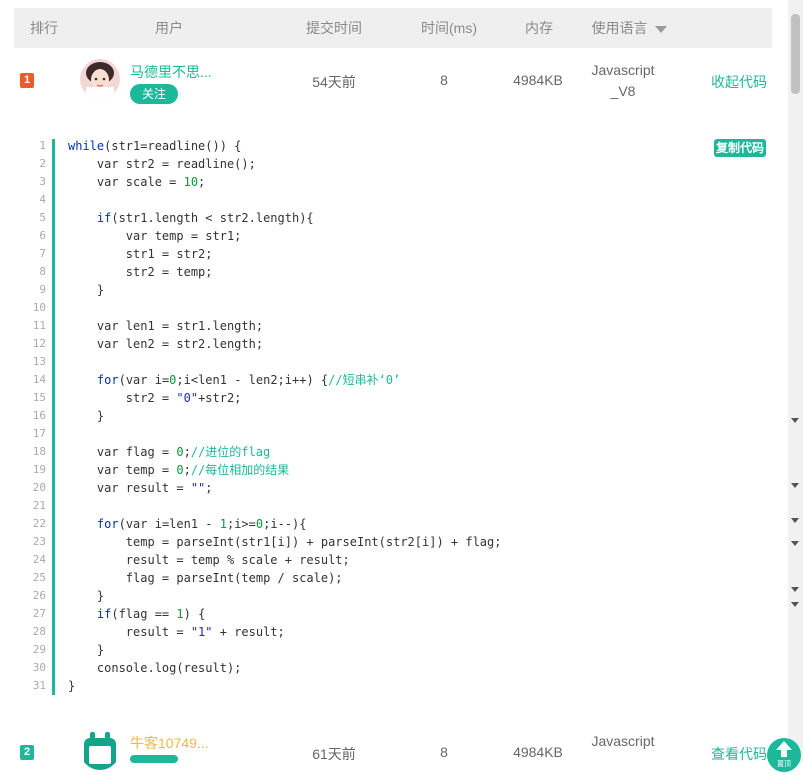 This screenshot has height=784, width=803. Describe the element at coordinates (162, 164) in the screenshot. I see `code-line: var str2 = readline();` at that location.